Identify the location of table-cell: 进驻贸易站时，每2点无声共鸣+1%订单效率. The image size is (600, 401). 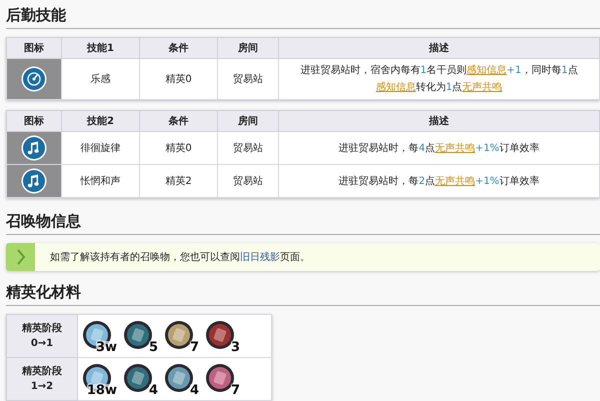
(439, 181).